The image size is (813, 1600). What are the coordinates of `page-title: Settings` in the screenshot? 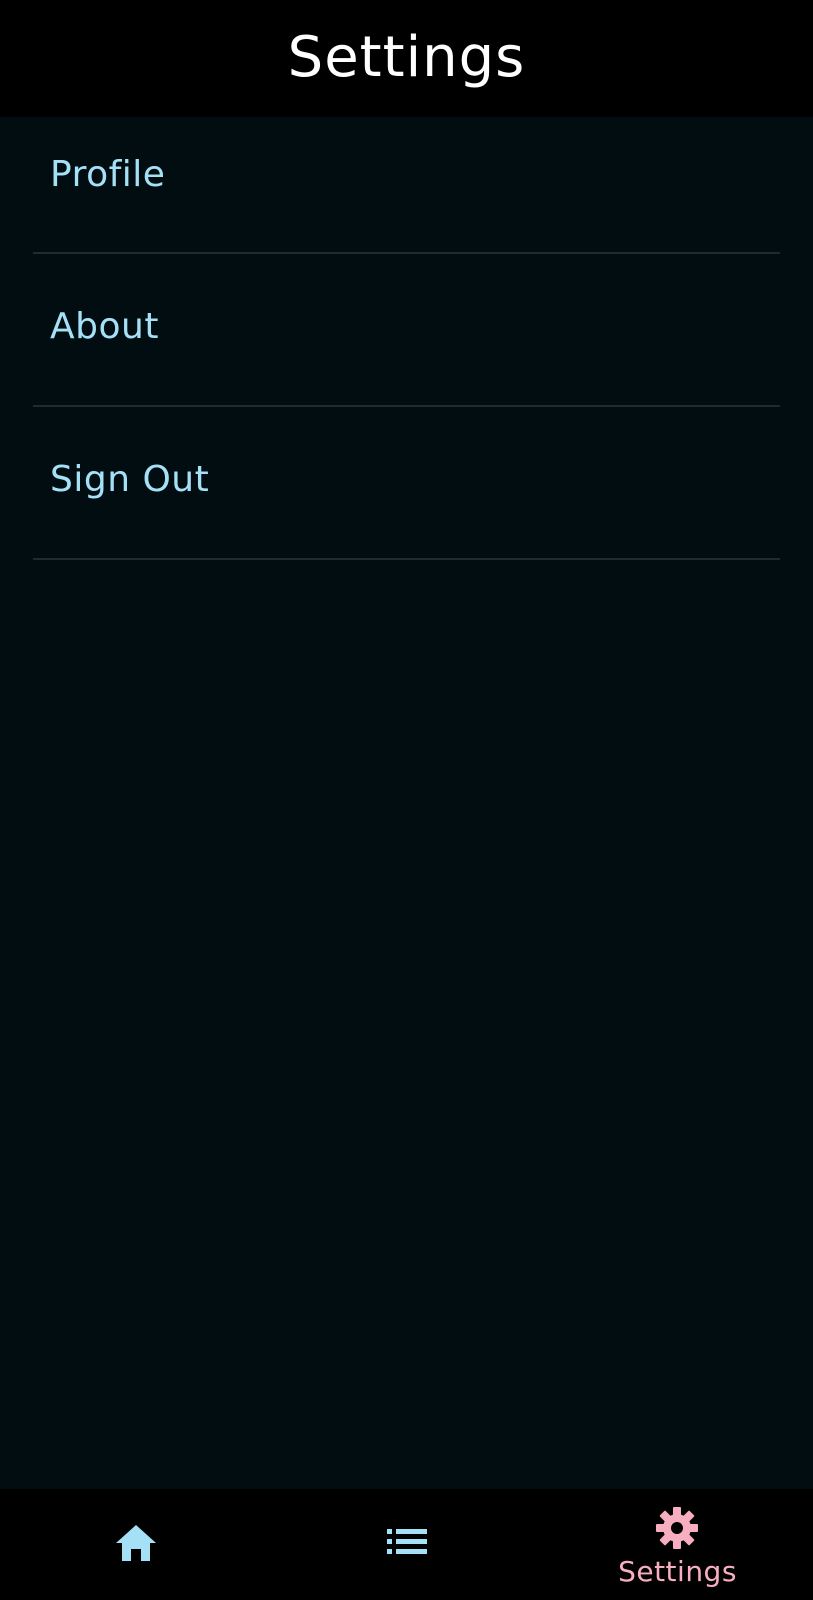 It's located at (406, 57).